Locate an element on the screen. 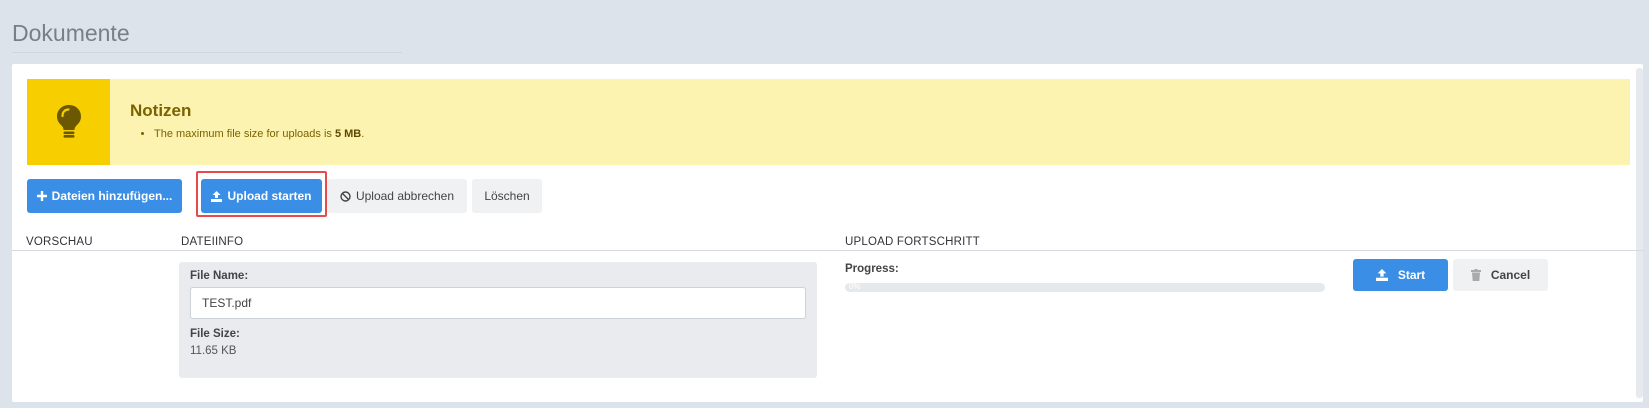 This screenshot has width=1649, height=408. row-cancel-button: Cancel is located at coordinates (1500, 275).